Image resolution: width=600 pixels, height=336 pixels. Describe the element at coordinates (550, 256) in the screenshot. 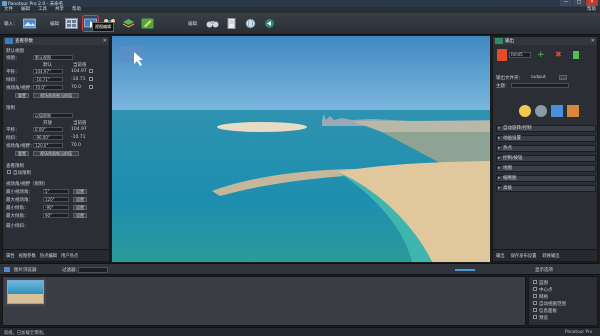

I see `tab-convert: 转换输出` at that location.